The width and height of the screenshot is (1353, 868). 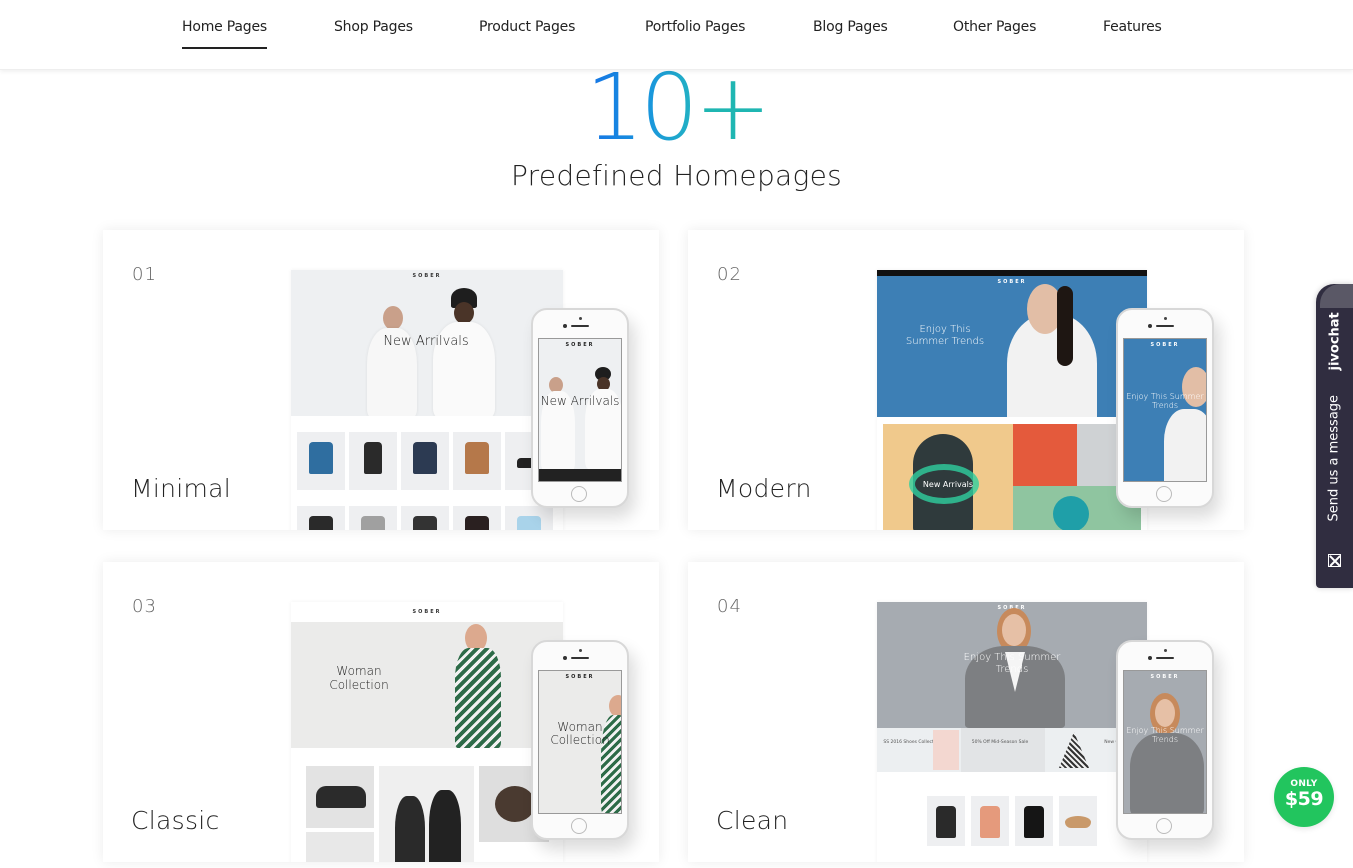 What do you see at coordinates (580, 401) in the screenshot?
I see `phone-headline: New Arrilvals` at bounding box center [580, 401].